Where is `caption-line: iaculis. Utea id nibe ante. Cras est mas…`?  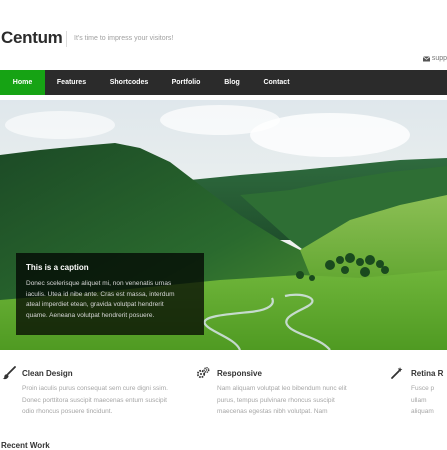
caption-line: iaculis. Utea id nibe ante. Cras est mas… is located at coordinates (100, 294).